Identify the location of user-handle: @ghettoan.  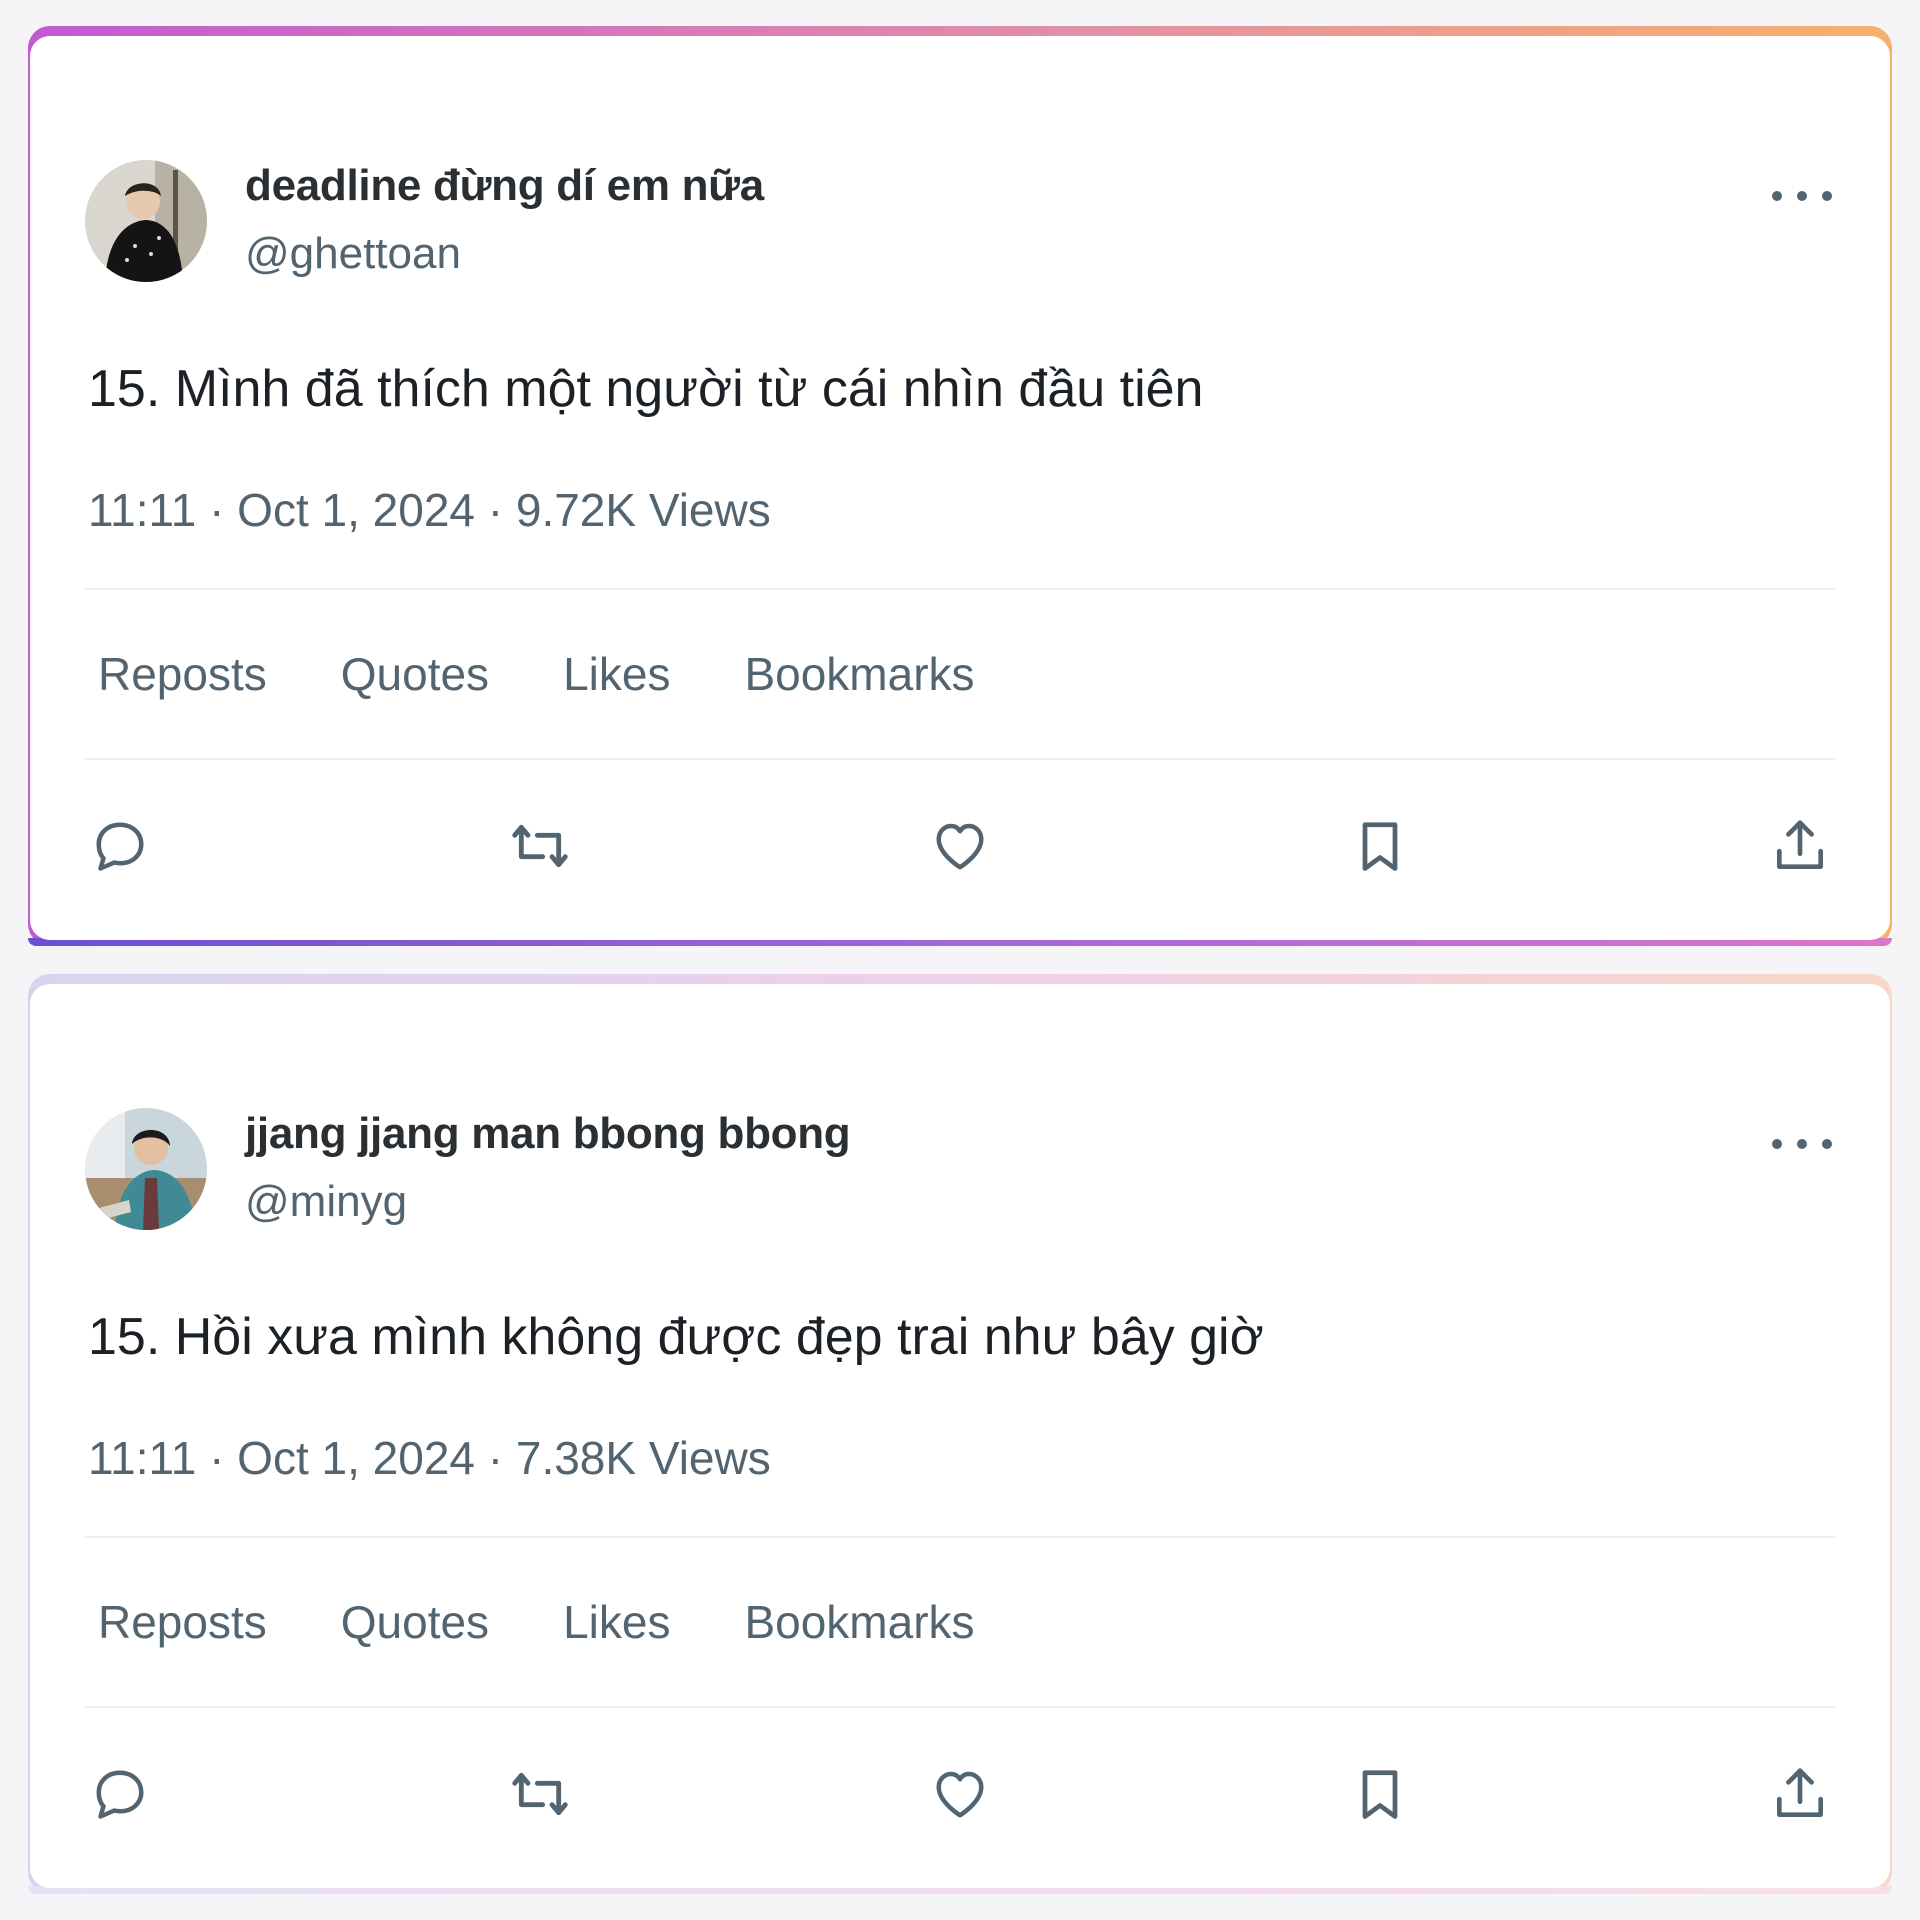
(504, 254).